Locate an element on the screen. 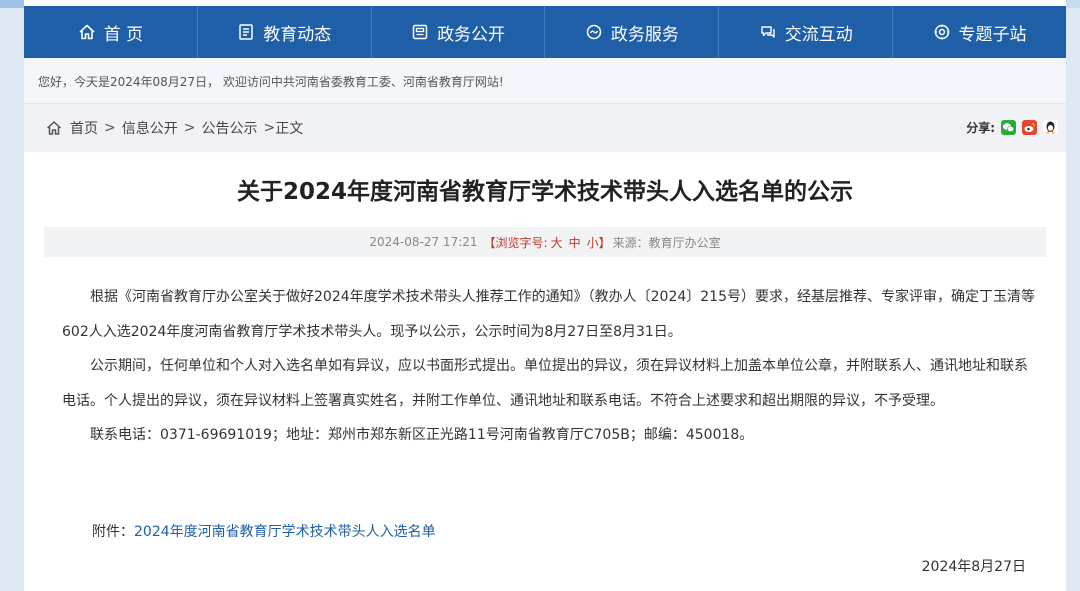  main-nav: 首 页 教育动态 政务公开 政务服务 交流互动 专题子站 is located at coordinates (545, 32).